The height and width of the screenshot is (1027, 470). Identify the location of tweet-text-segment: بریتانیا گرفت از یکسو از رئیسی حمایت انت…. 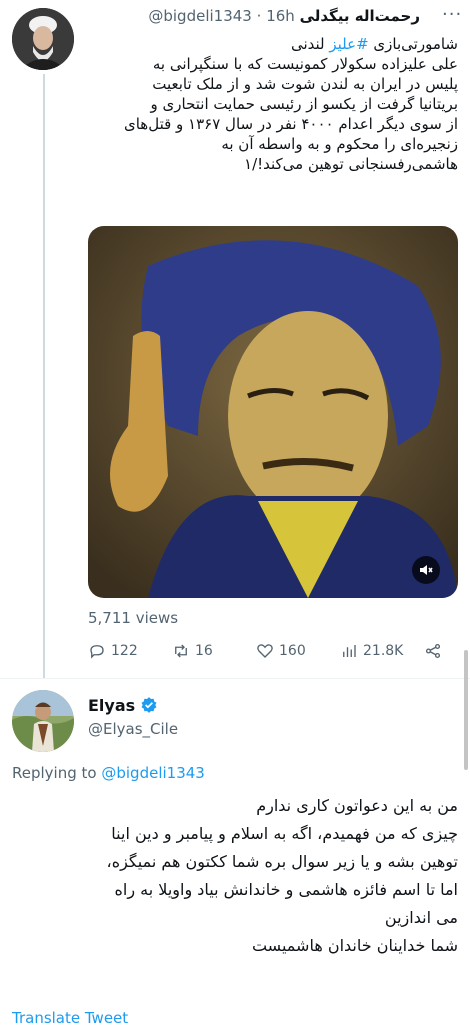
(304, 104).